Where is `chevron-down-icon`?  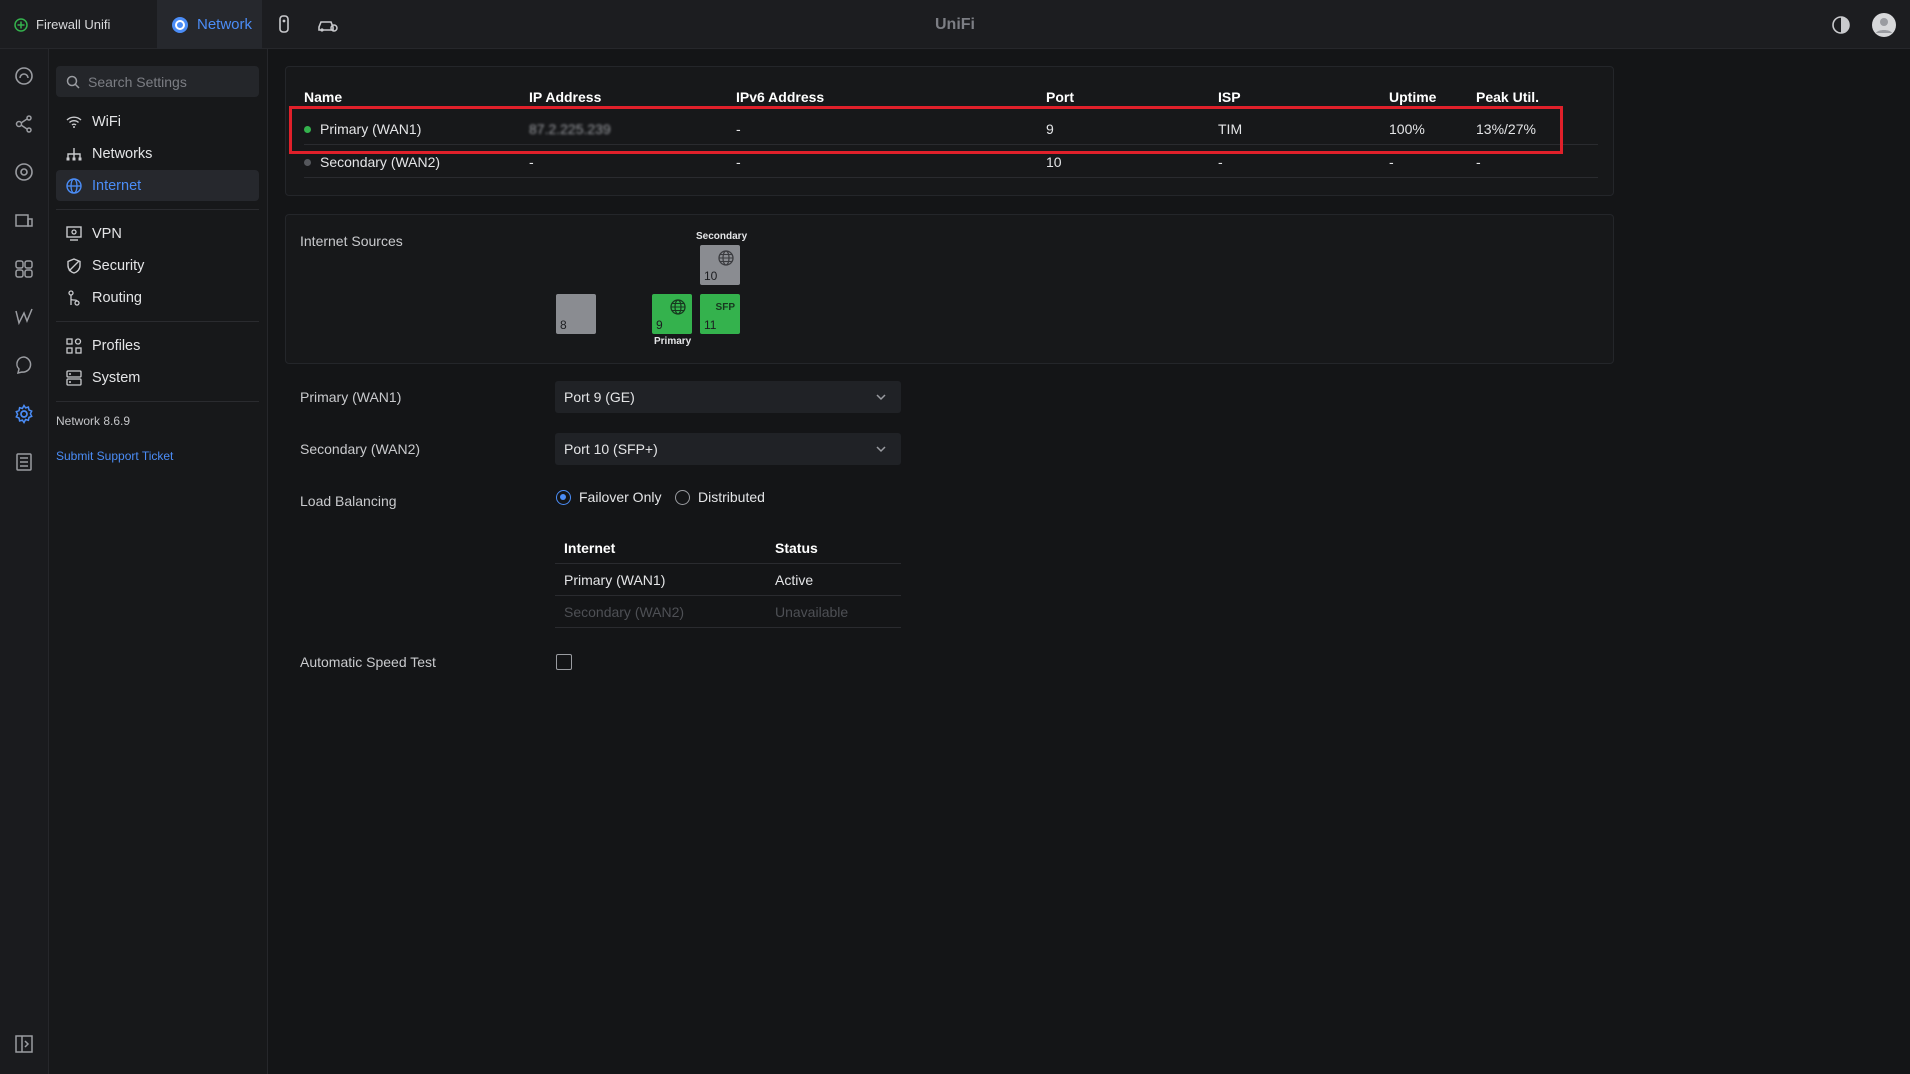
chevron-down-icon is located at coordinates (881, 397).